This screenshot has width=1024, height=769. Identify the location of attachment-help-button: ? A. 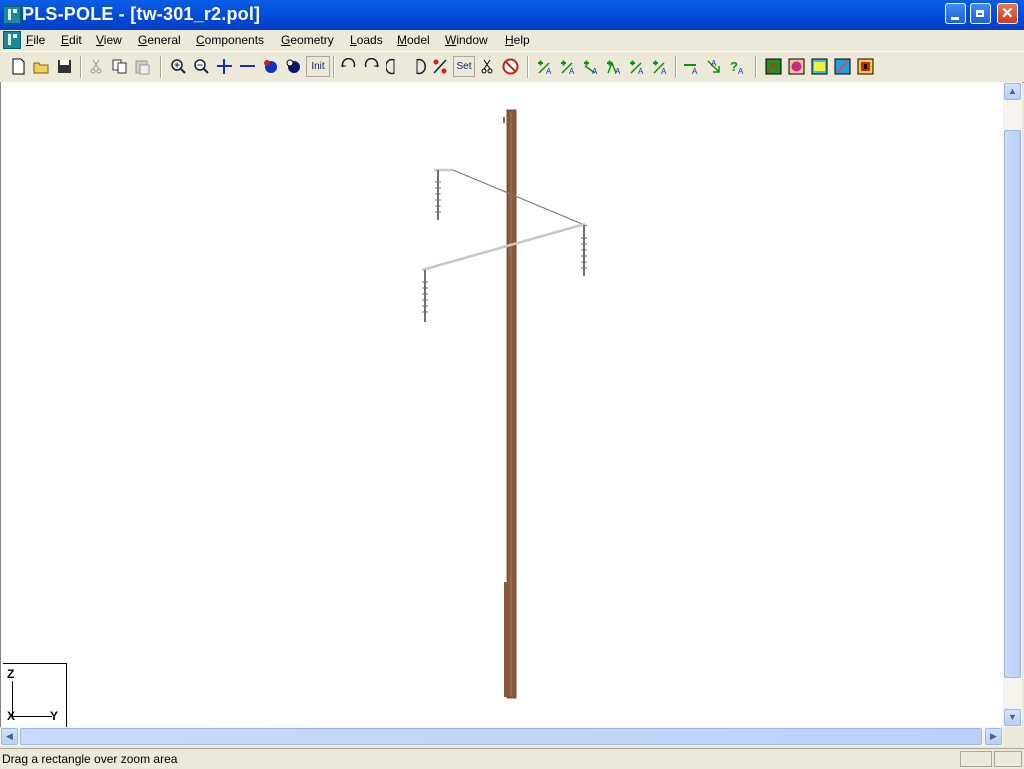
(737, 66).